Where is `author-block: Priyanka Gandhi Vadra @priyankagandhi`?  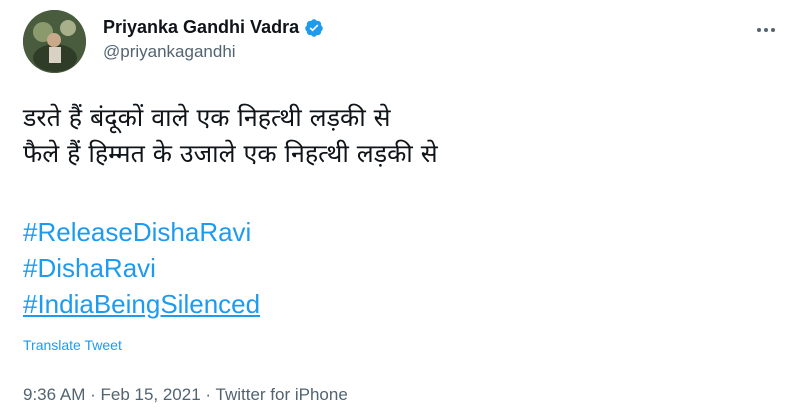 author-block: Priyanka Gandhi Vadra @priyankagandhi is located at coordinates (213, 39).